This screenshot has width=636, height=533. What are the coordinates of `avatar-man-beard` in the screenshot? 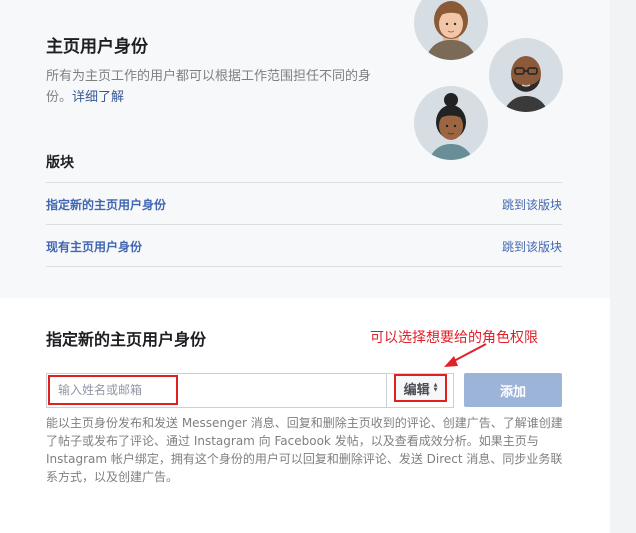 It's located at (526, 75).